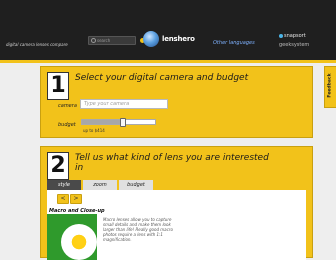 The width and height of the screenshot is (336, 260). Describe the element at coordinates (136, 185) in the screenshot. I see `tab-budget: budget` at that location.